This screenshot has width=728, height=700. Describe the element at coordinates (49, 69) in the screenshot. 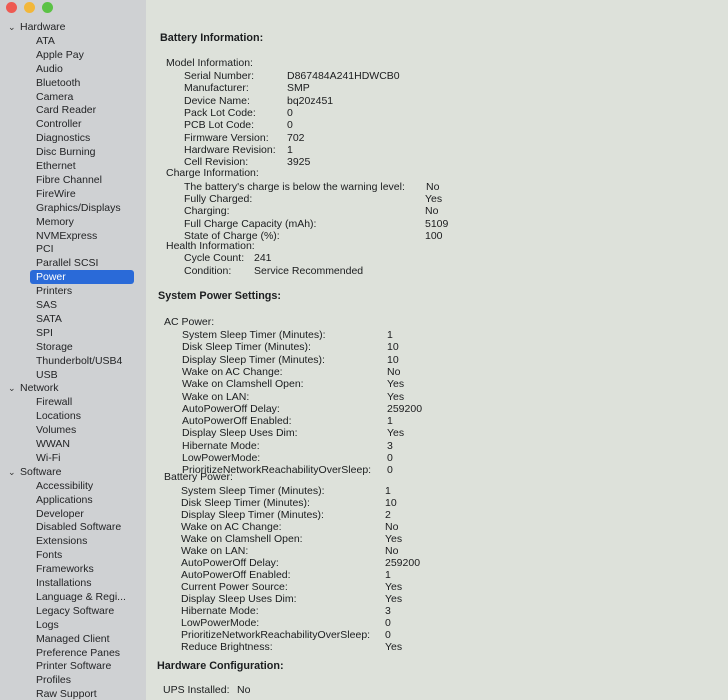

I see `sidebar-item-audio: Audio` at that location.